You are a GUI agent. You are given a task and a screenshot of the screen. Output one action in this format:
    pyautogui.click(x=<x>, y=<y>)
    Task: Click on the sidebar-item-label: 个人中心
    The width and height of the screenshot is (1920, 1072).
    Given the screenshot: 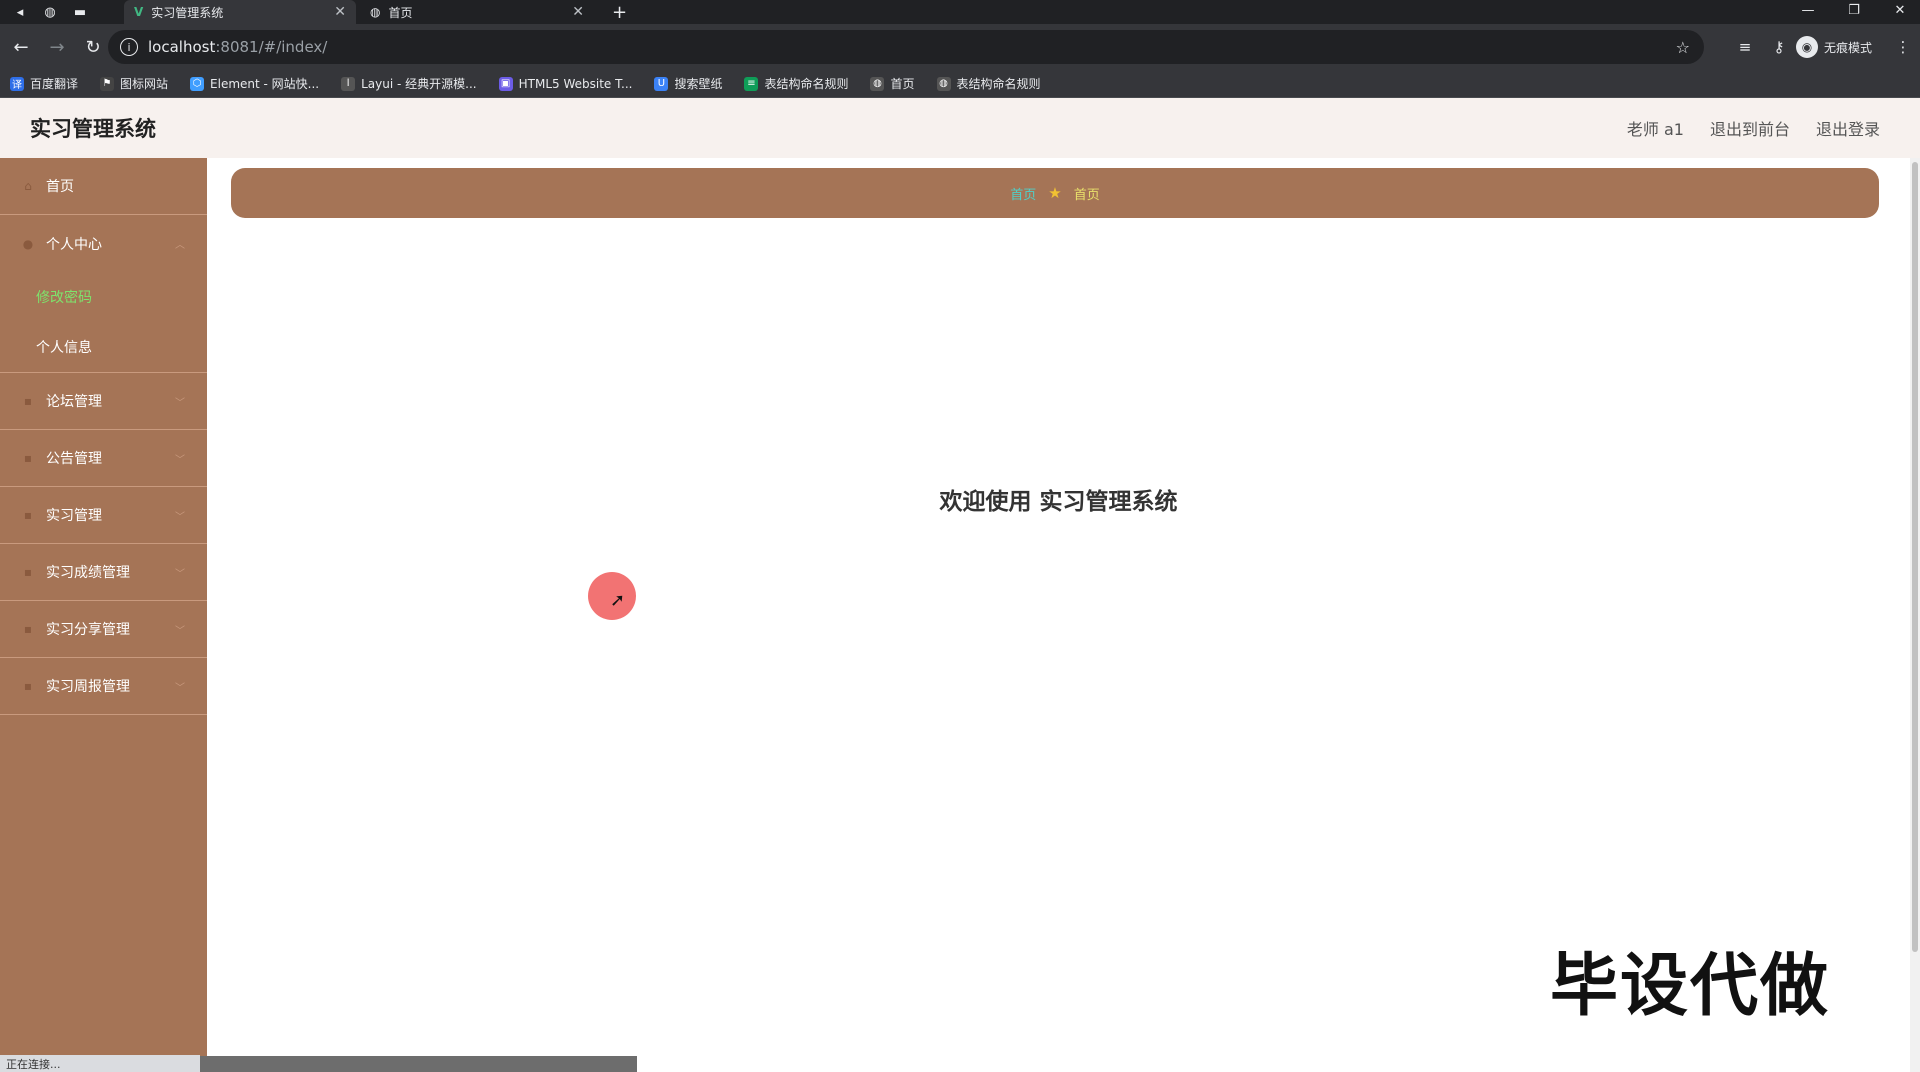 What is the action you would take?
    pyautogui.click(x=74, y=244)
    